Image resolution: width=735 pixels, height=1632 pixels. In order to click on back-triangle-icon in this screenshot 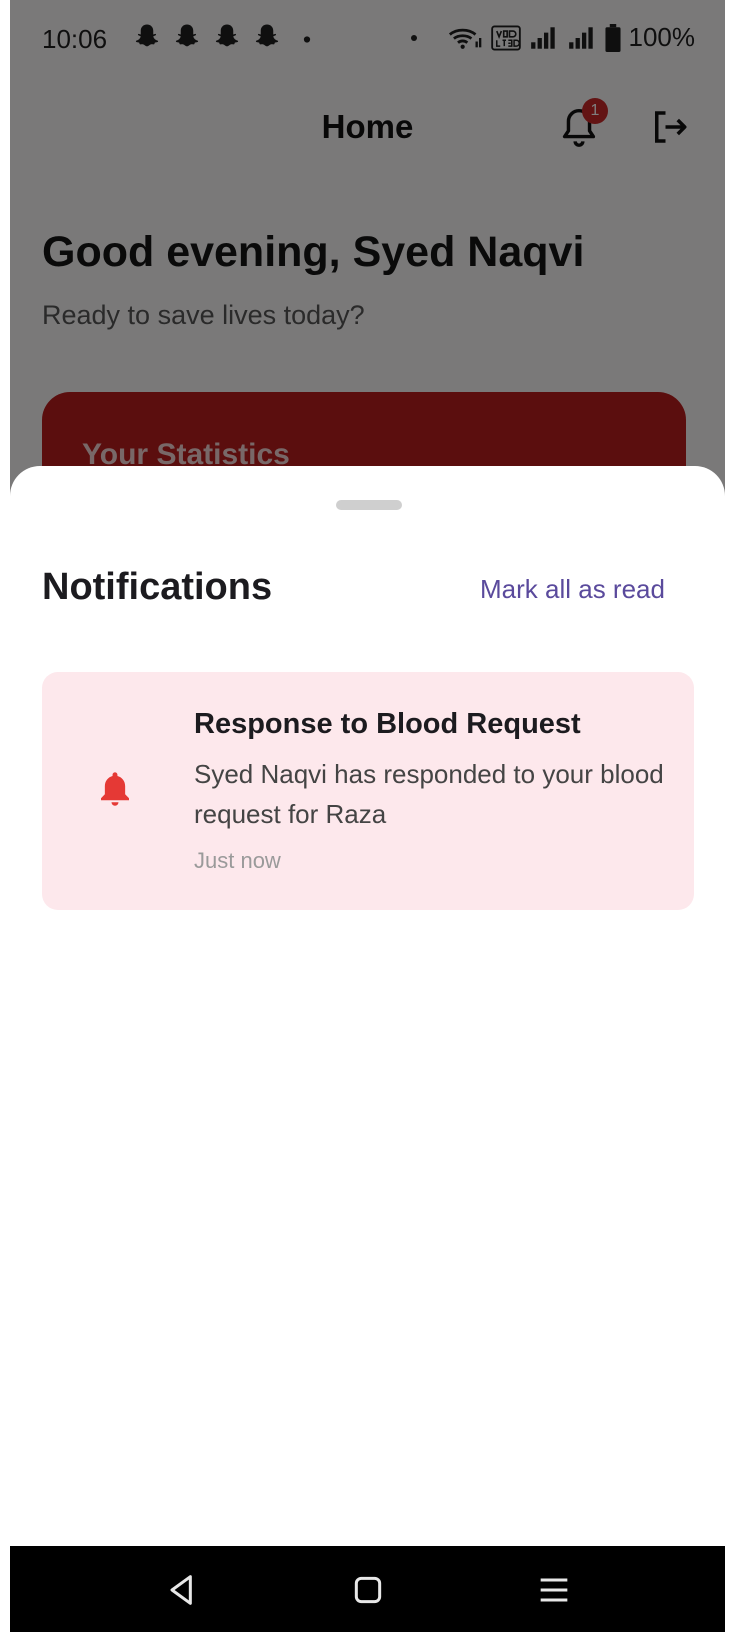, I will do `click(181, 1590)`.